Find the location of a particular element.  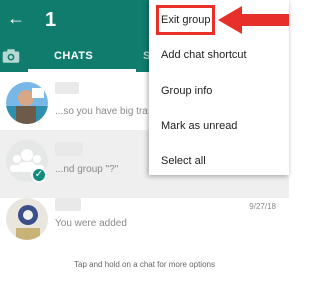

menu-mark-as-unread: Mark as unread is located at coordinates (199, 126).